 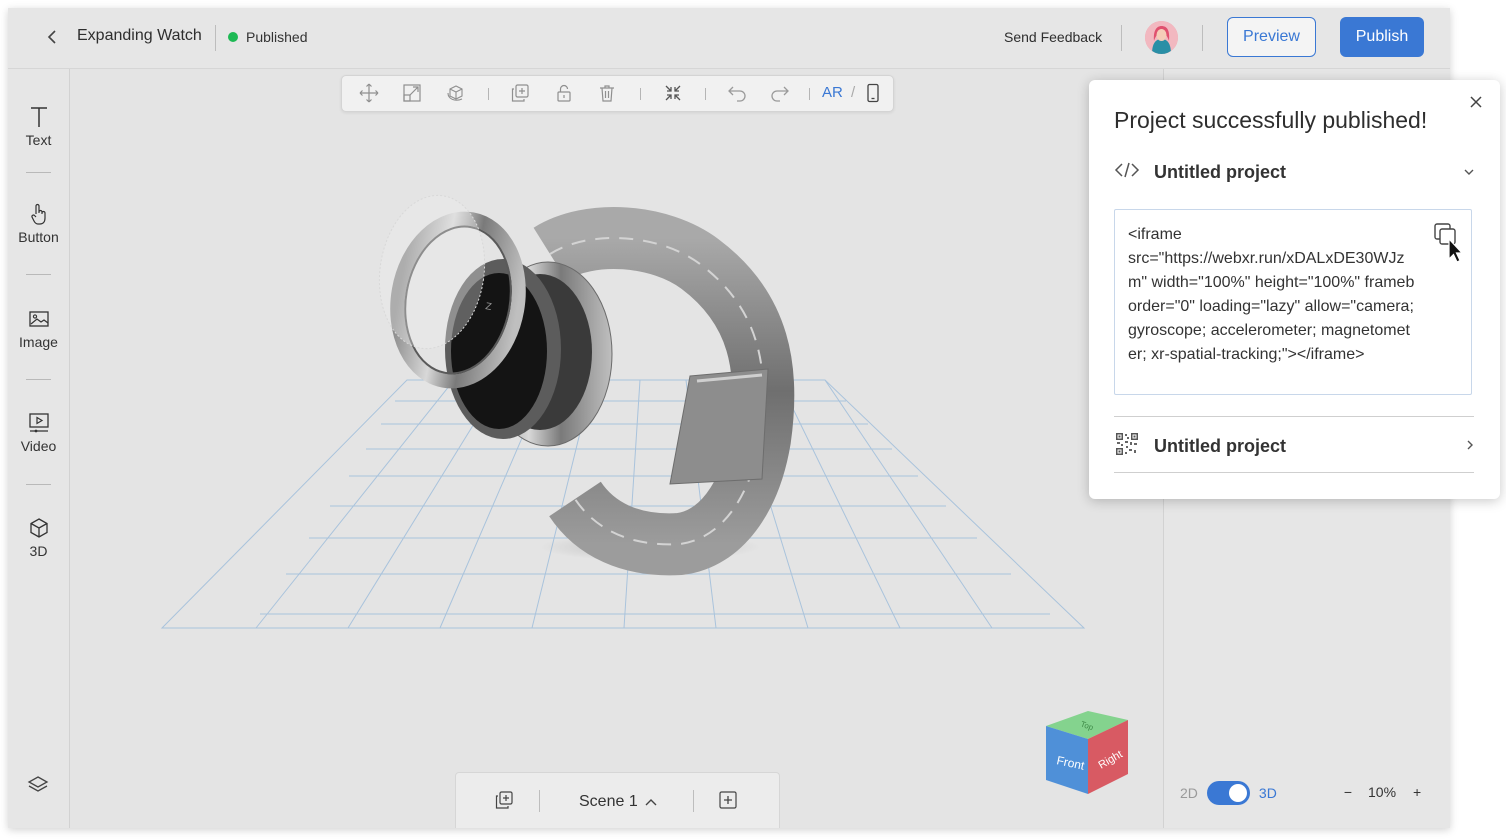 I want to click on project-title: Expanding Watch, so click(x=139, y=35).